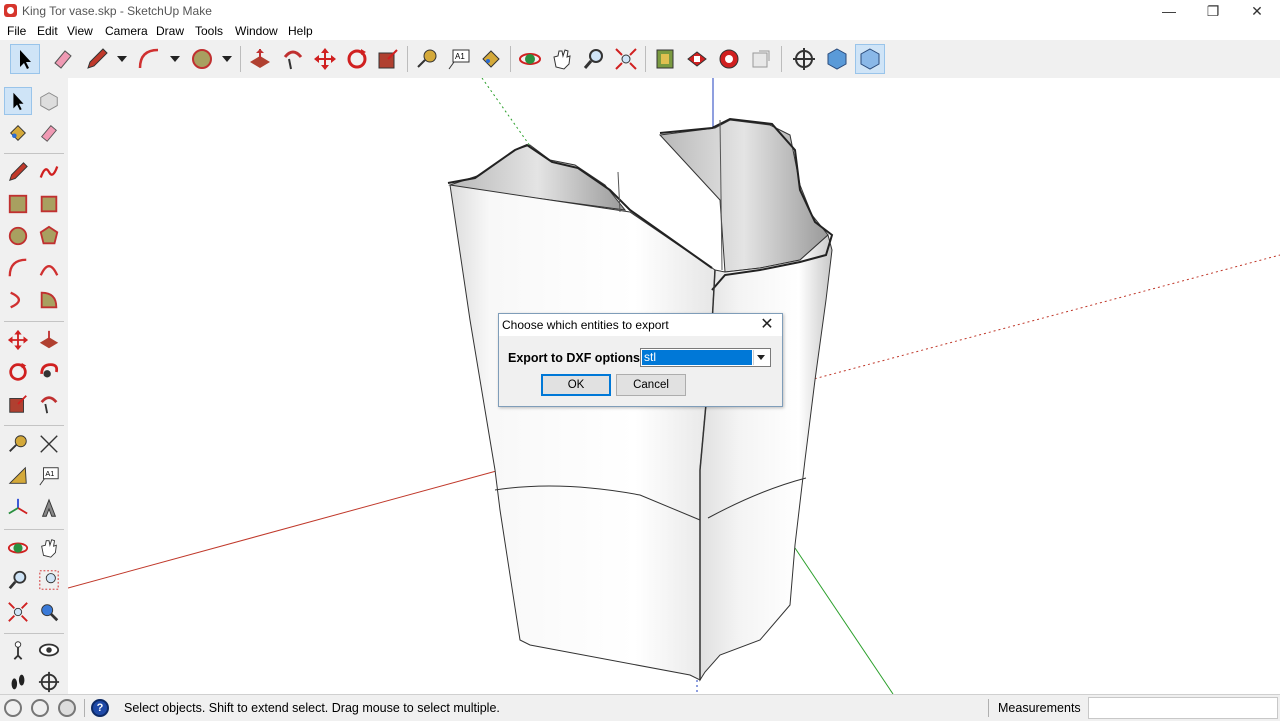 The height and width of the screenshot is (721, 1280). Describe the element at coordinates (175, 59) in the screenshot. I see `arc-dropdown-icon` at that location.